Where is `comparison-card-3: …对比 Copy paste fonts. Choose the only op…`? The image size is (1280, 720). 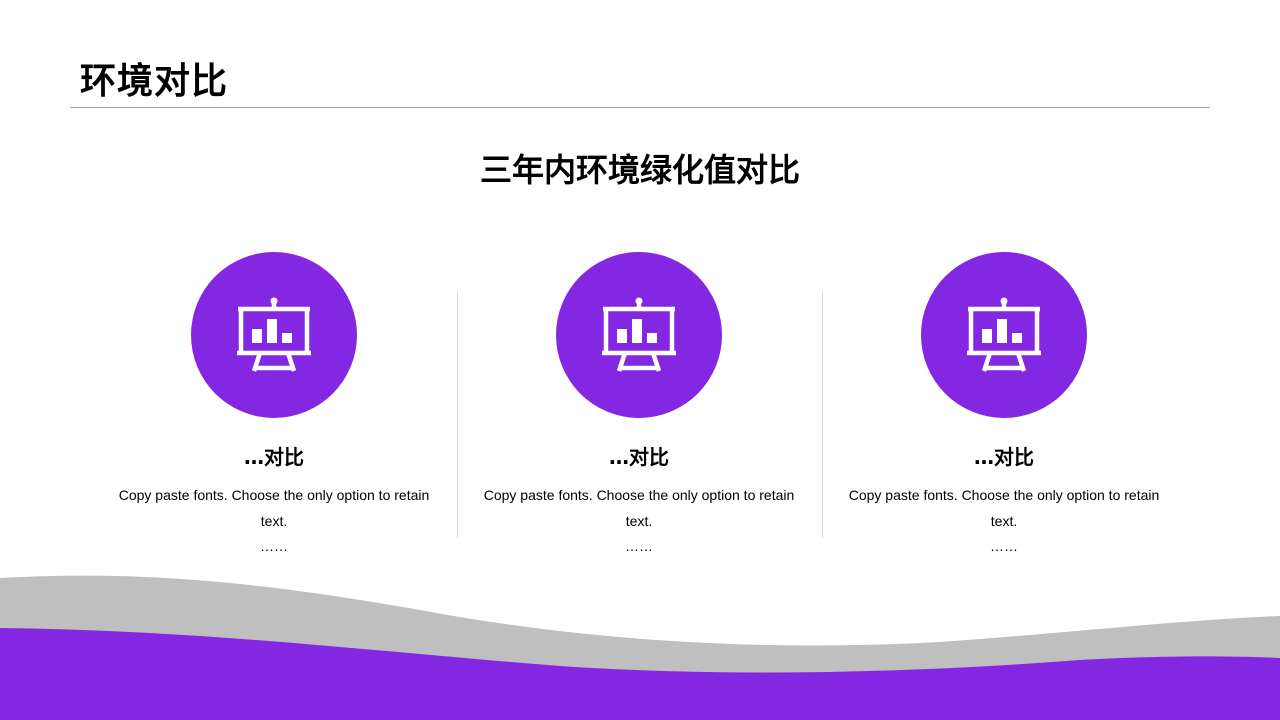
comparison-card-3: …对比 Copy paste fonts. Choose the only op… is located at coordinates (1004, 404).